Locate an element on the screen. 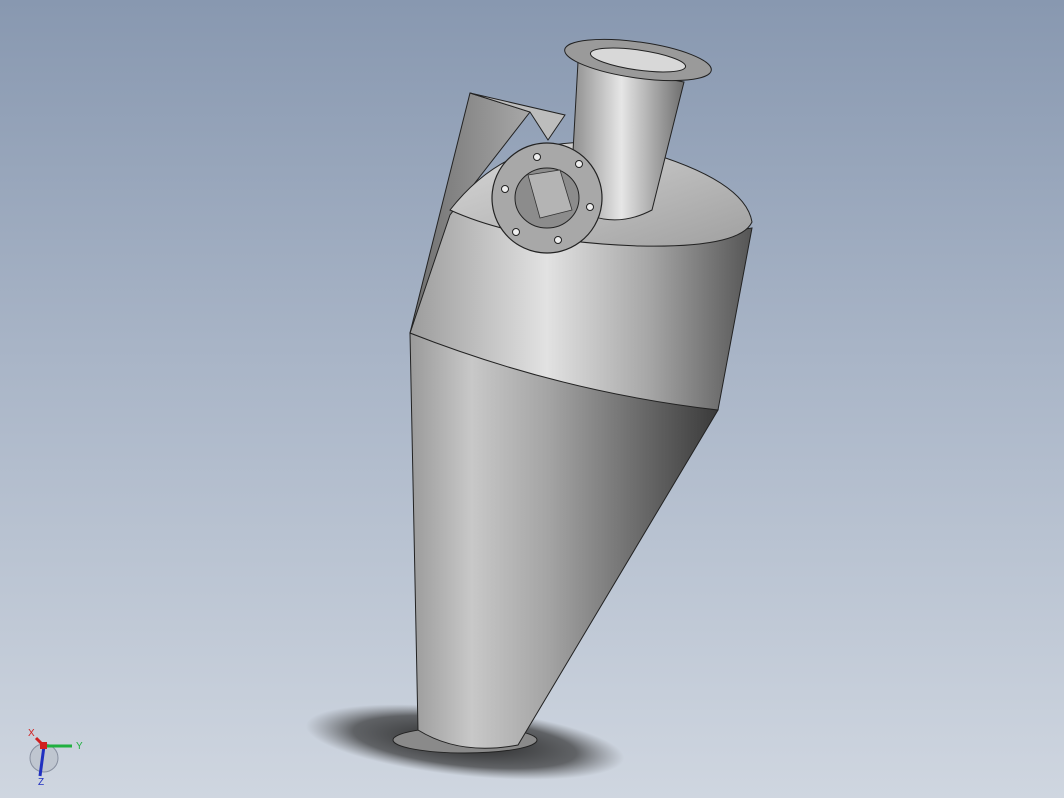 The width and height of the screenshot is (1064, 798). axis-triad: X Y Z is located at coordinates (55, 757).